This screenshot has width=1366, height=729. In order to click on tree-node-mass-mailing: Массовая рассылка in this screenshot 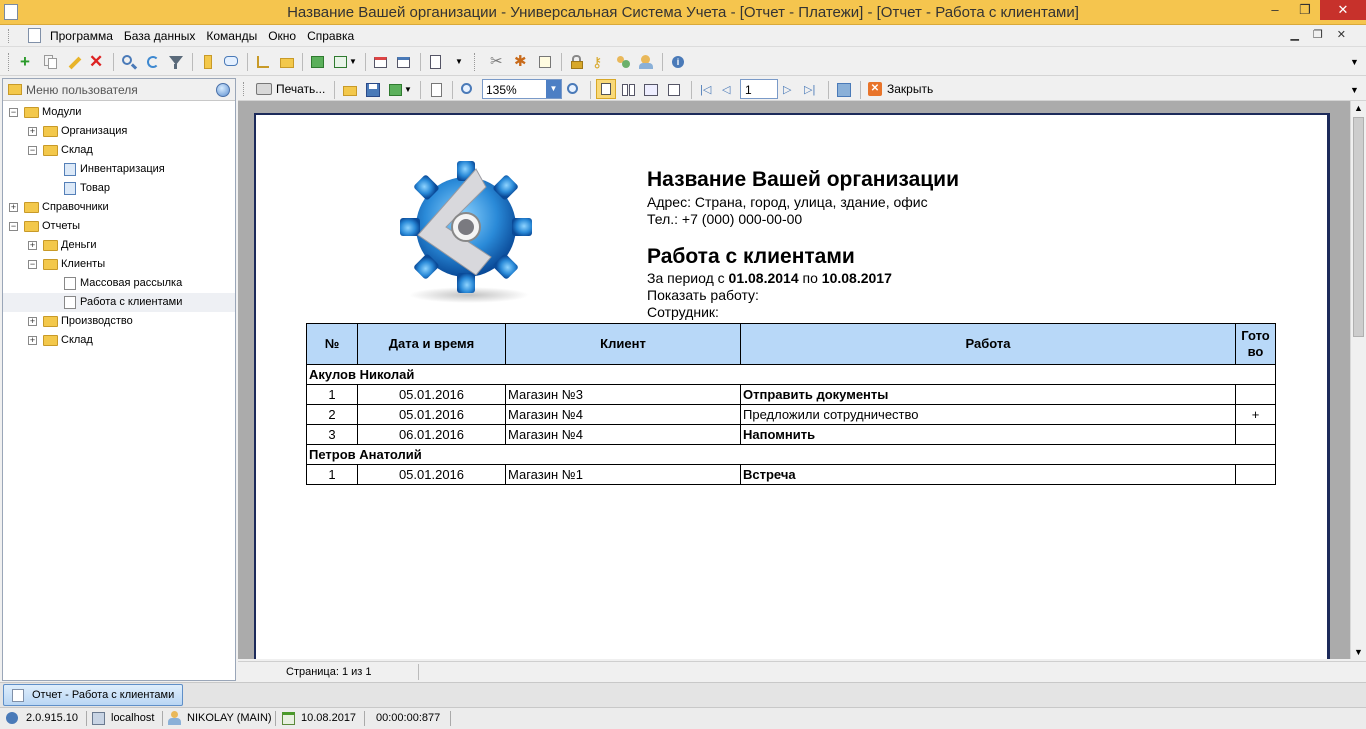, I will do `click(119, 283)`.